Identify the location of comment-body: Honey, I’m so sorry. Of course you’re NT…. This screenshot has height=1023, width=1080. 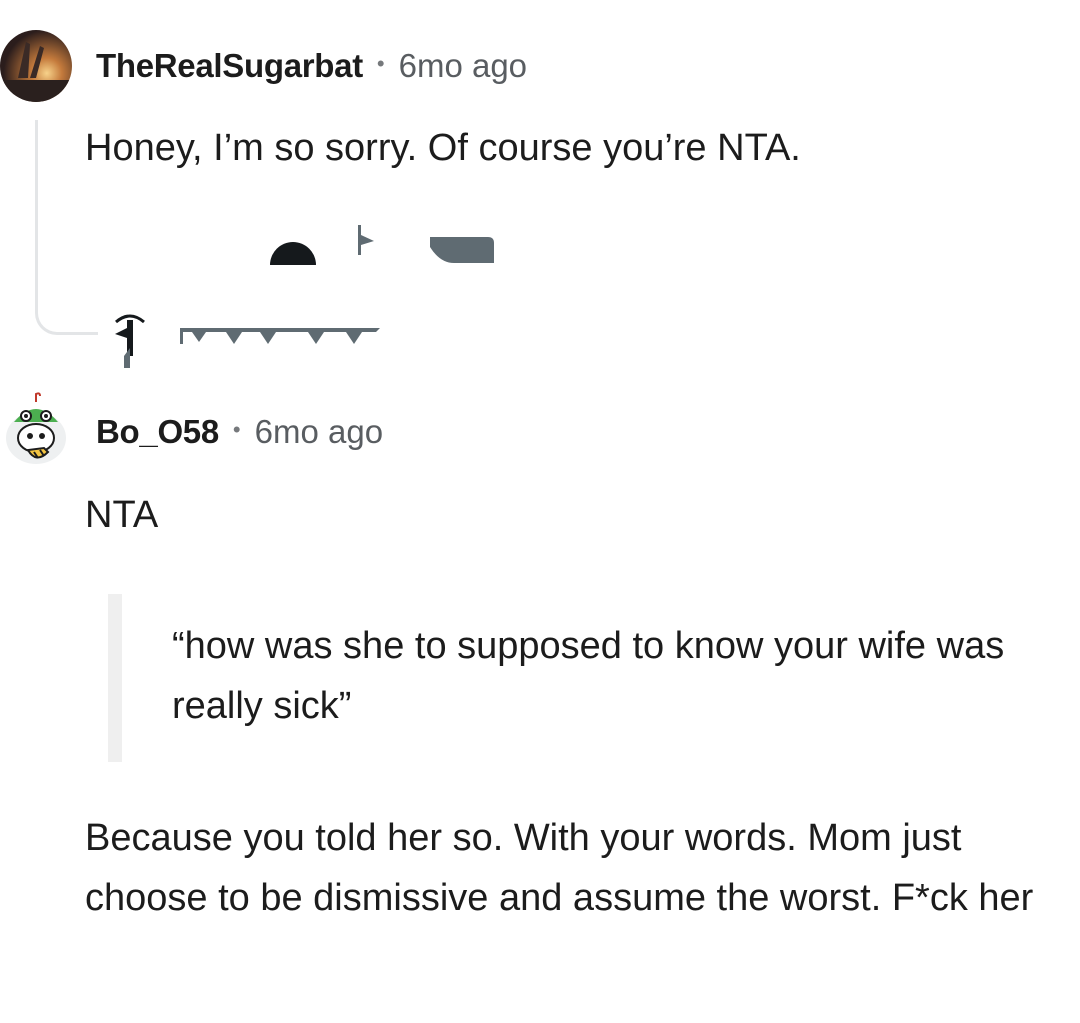
(443, 148).